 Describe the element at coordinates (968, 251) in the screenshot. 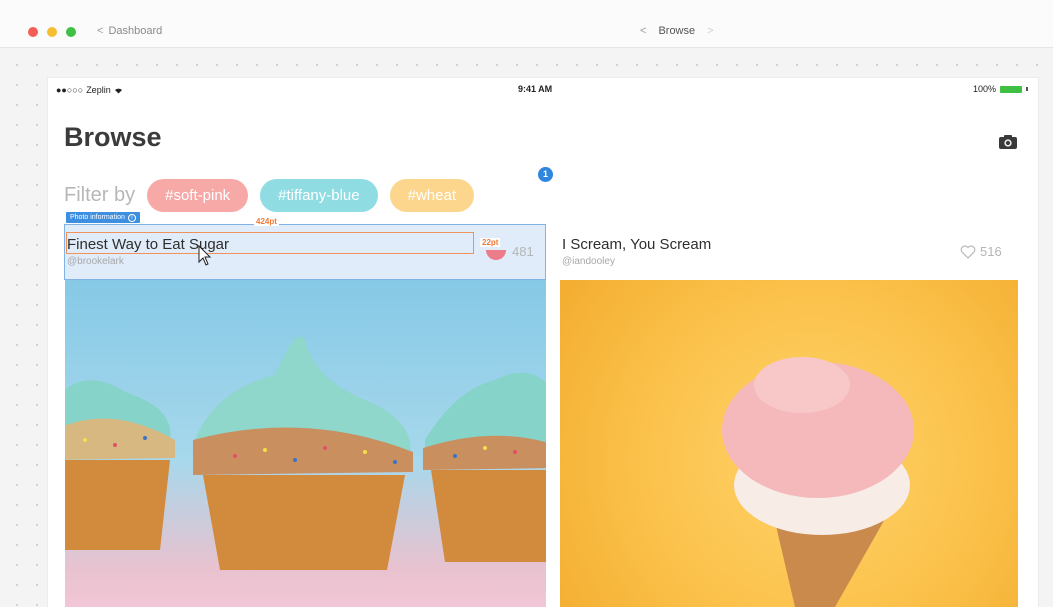

I see `heart-outline-icon` at that location.